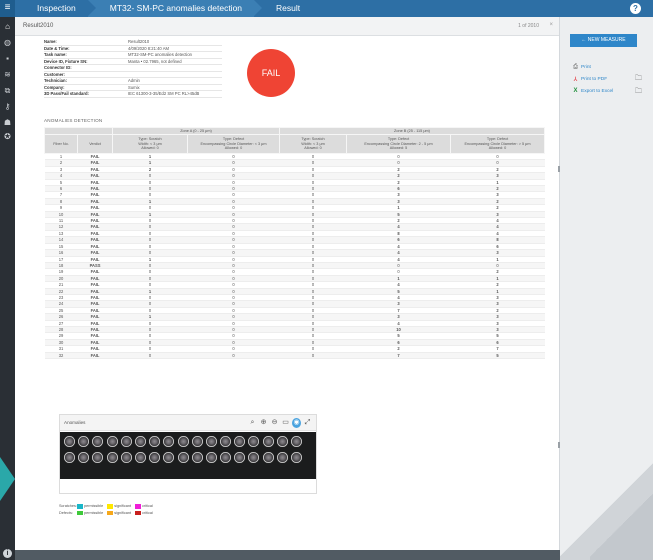 The image size is (653, 560). Describe the element at coordinates (7, 123) in the screenshot. I see `users-icon: ☗` at that location.